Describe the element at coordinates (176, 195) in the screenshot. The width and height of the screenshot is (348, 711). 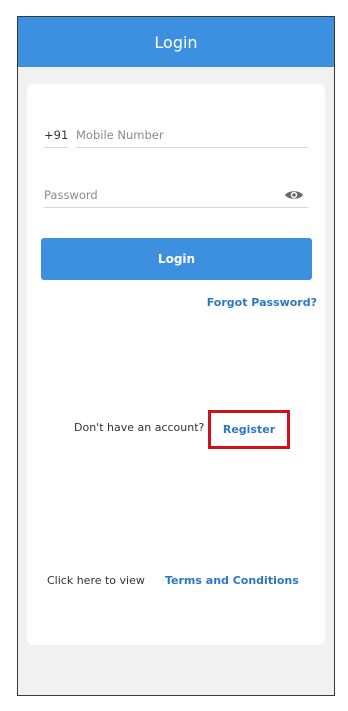
I see `password-field: Password` at that location.